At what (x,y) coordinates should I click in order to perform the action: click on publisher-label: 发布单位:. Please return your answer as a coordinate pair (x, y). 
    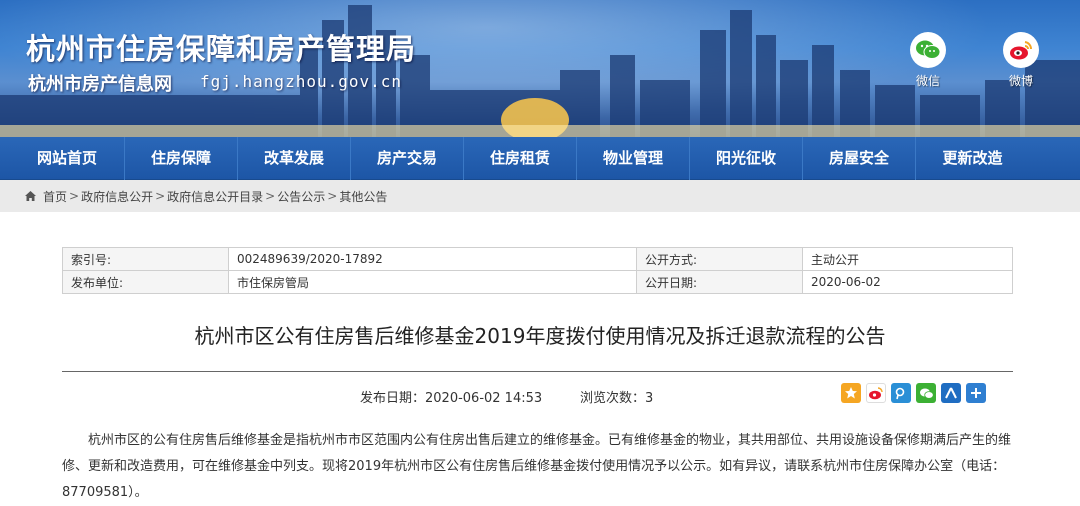
    Looking at the image, I should click on (145, 282).